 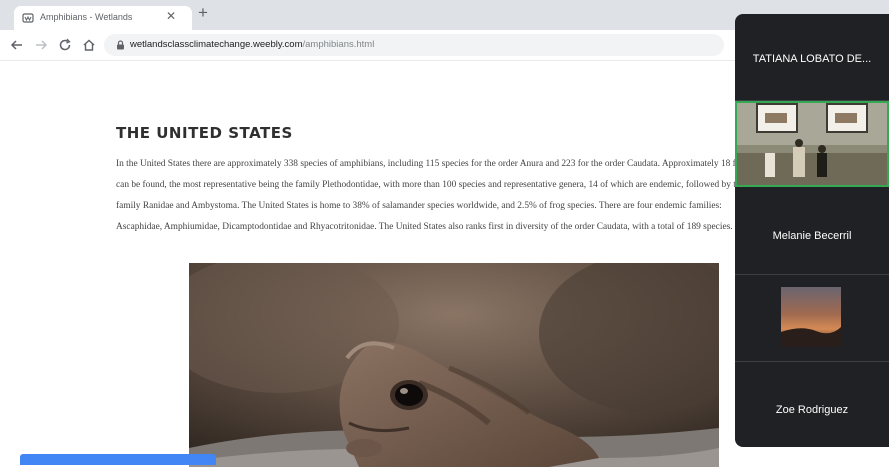 What do you see at coordinates (17, 45) in the screenshot?
I see `back-icon` at bounding box center [17, 45].